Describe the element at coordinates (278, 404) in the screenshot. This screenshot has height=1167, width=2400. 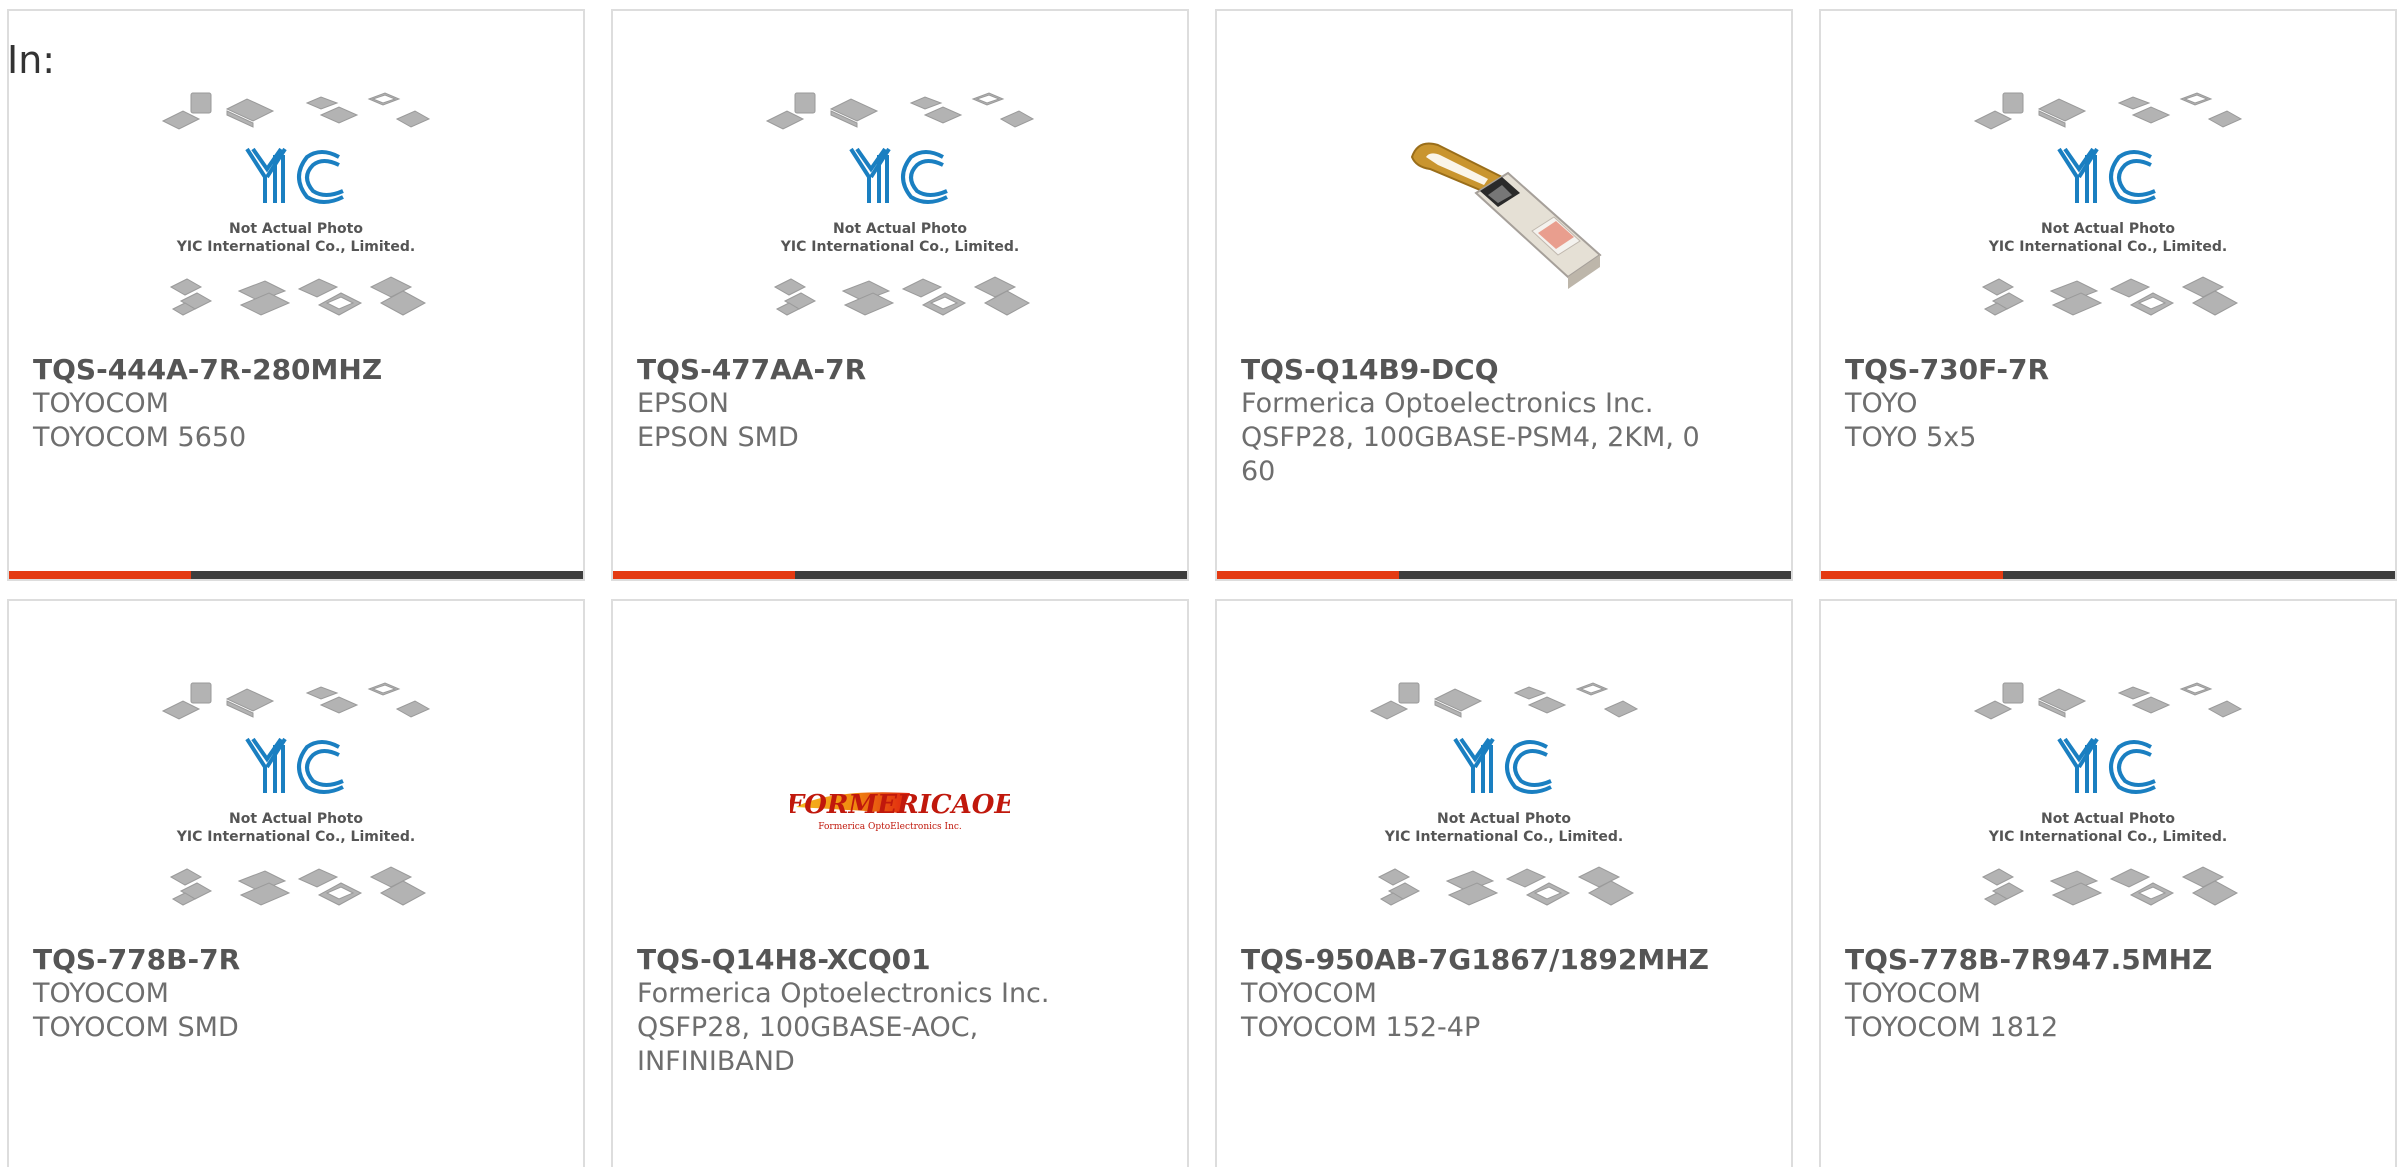
I see `product-info: TQS-444A-7R-280MHZ TOYOCOM TOYOCOM 5650` at that location.